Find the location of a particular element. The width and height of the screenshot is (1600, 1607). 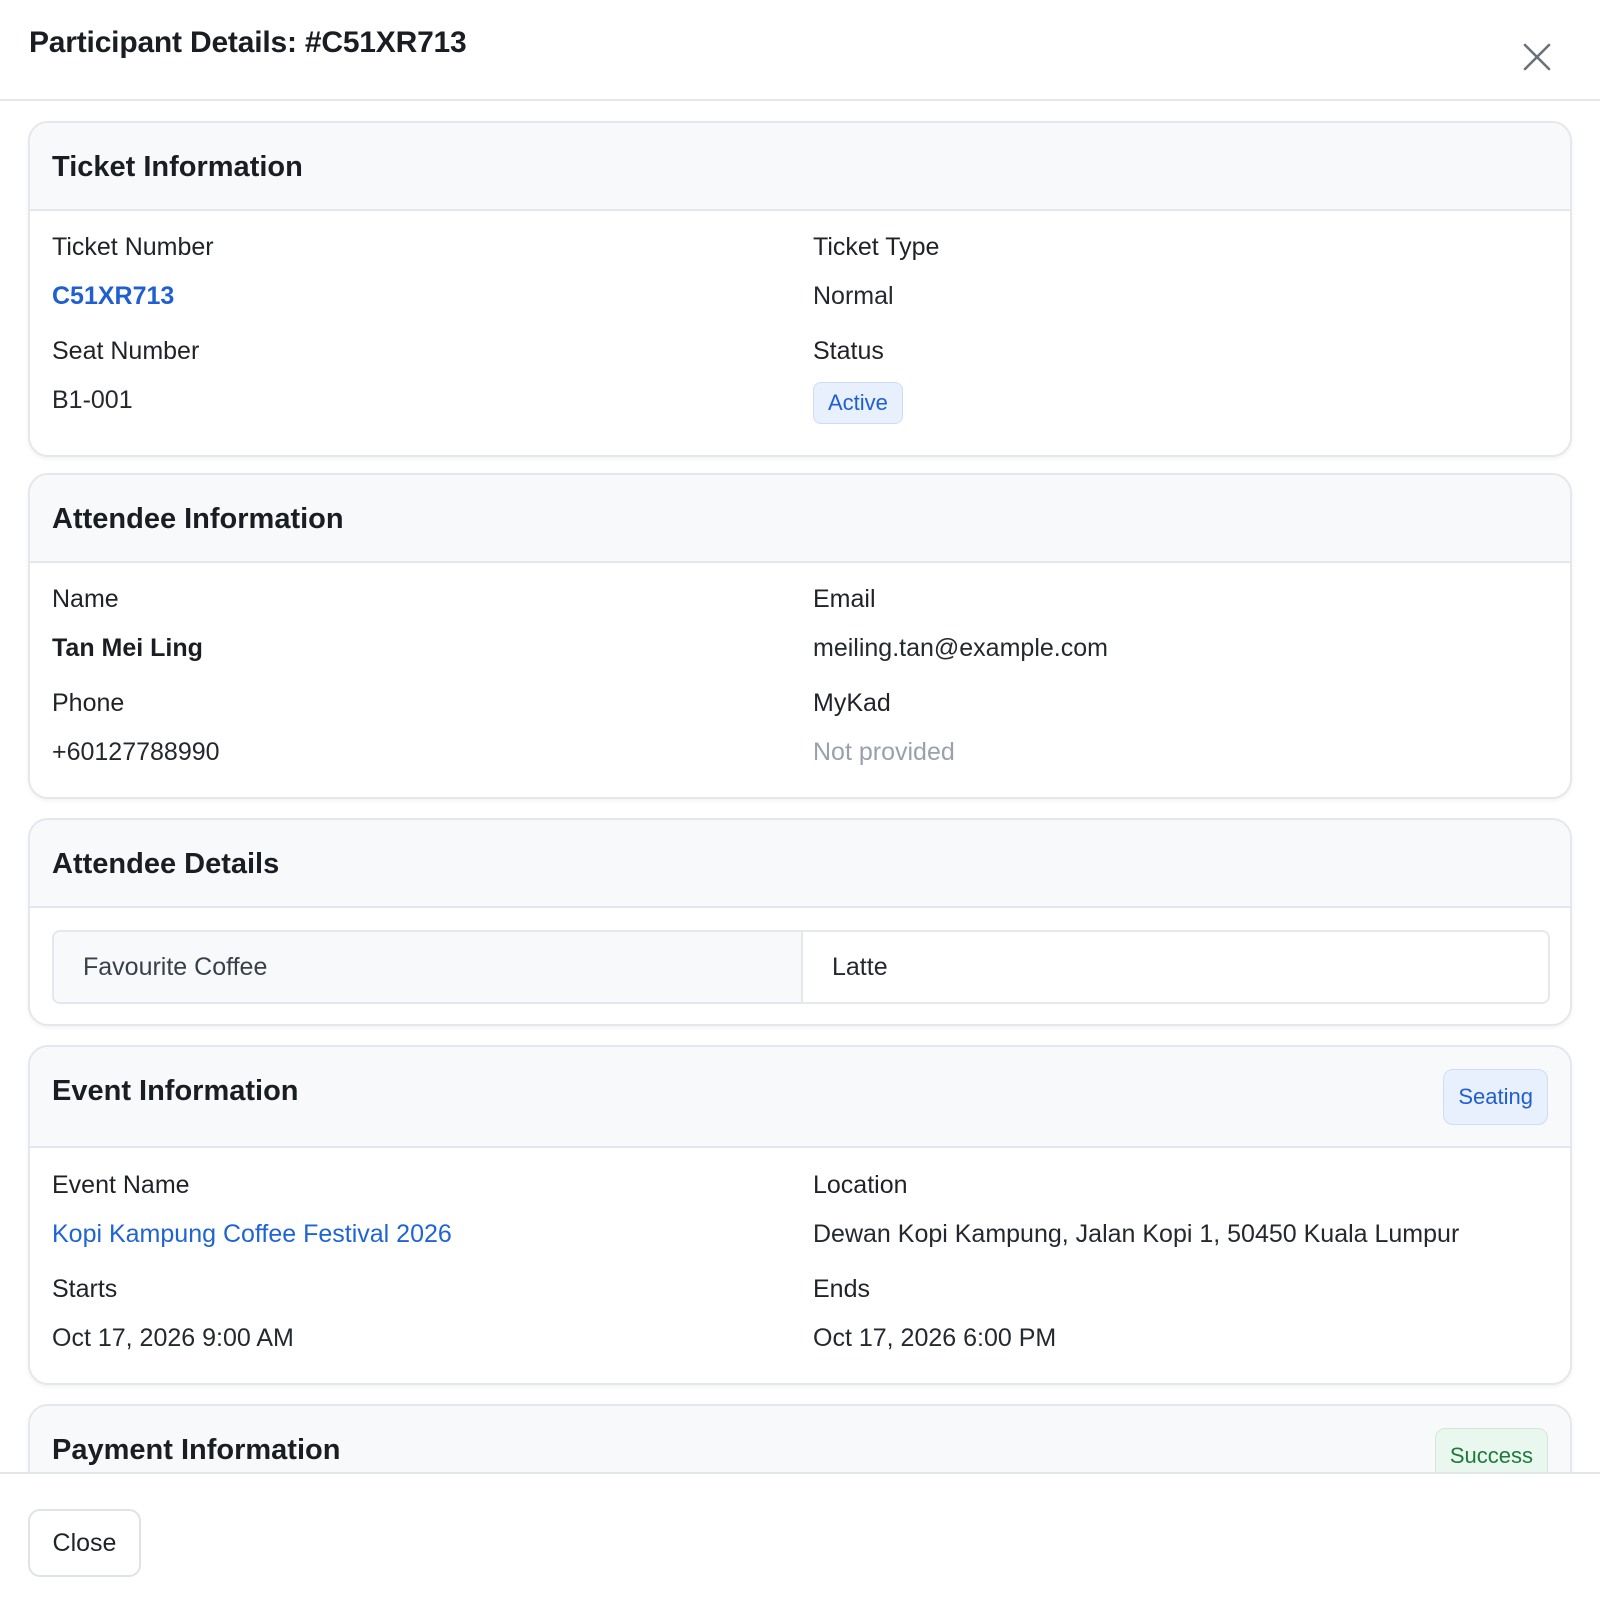

phone-label: Phone is located at coordinates (88, 703).